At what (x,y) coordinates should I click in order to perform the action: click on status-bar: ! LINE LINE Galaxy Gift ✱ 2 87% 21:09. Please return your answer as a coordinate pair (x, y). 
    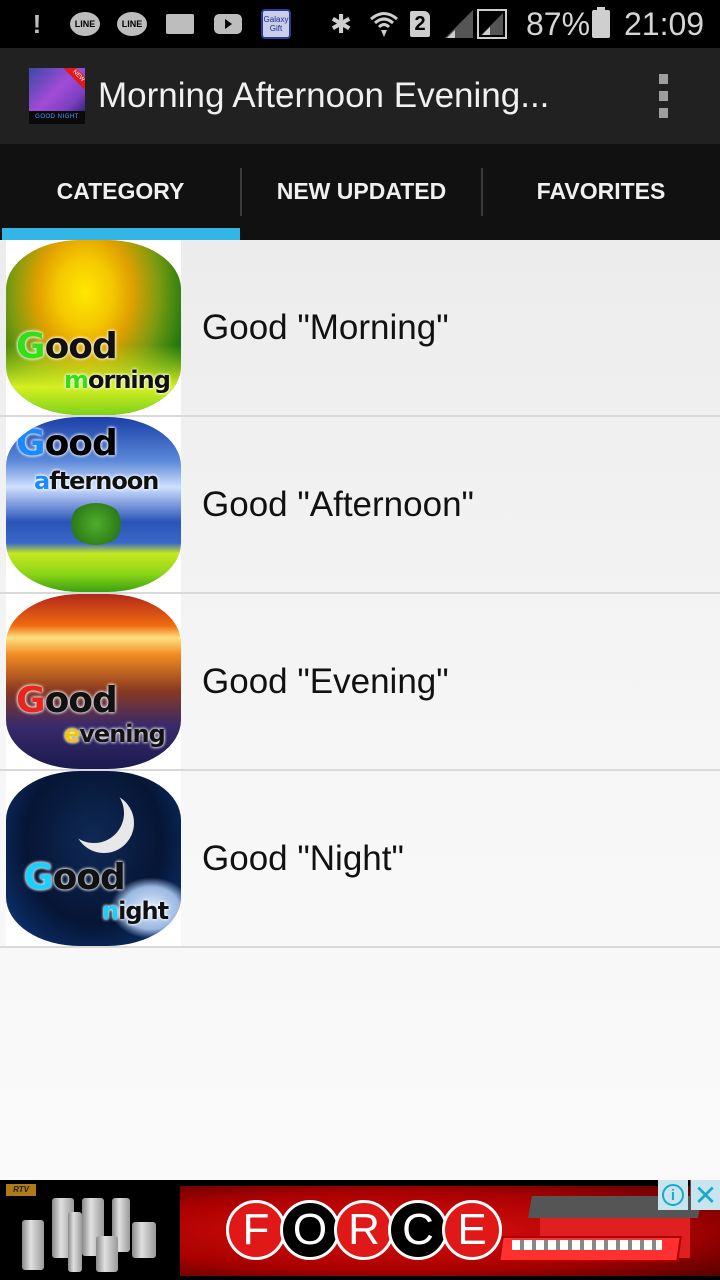
    Looking at the image, I should click on (360, 24).